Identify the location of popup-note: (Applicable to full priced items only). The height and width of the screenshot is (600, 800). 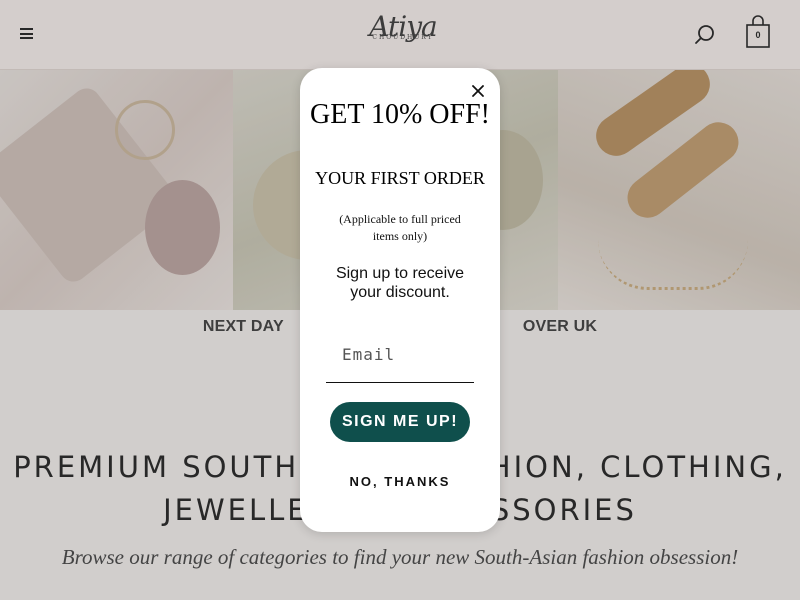
(400, 227).